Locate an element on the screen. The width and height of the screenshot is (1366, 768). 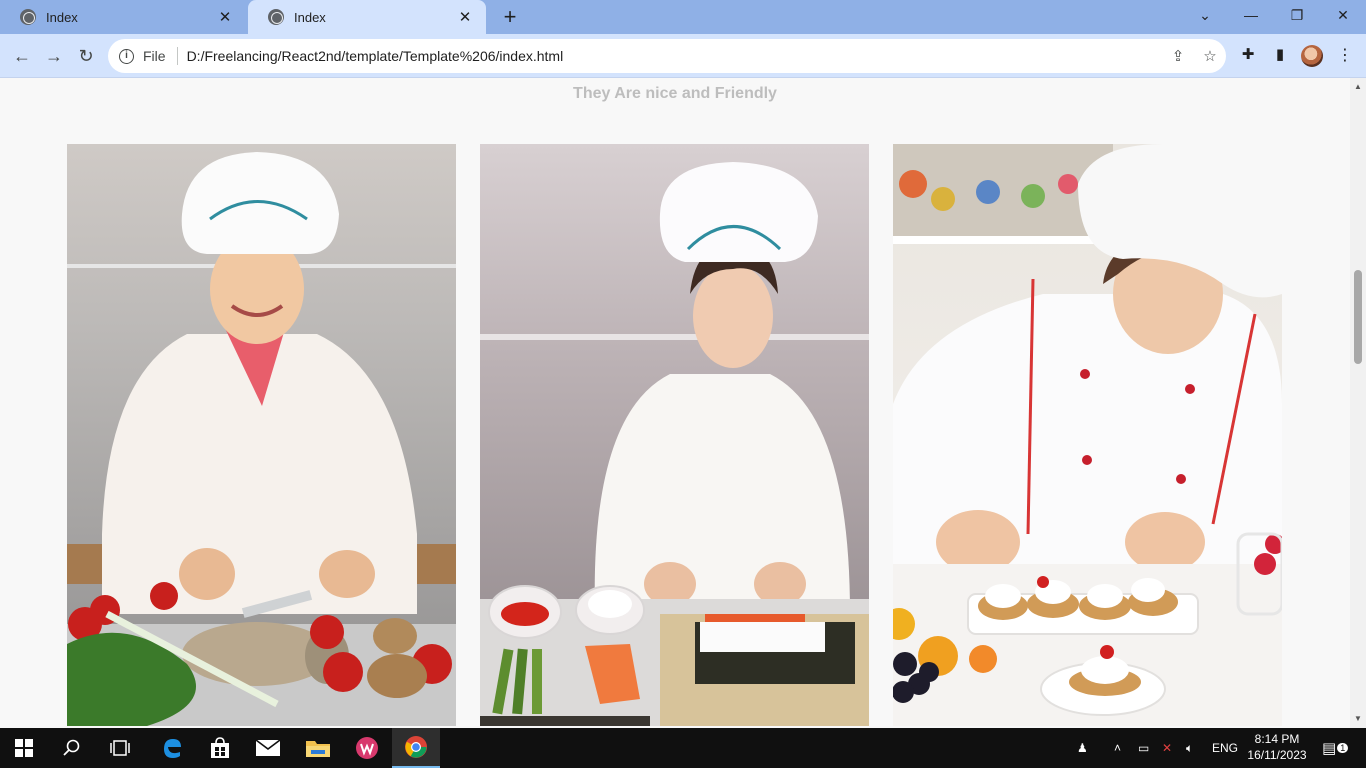
taskbar-wps-office is located at coordinates (367, 748).